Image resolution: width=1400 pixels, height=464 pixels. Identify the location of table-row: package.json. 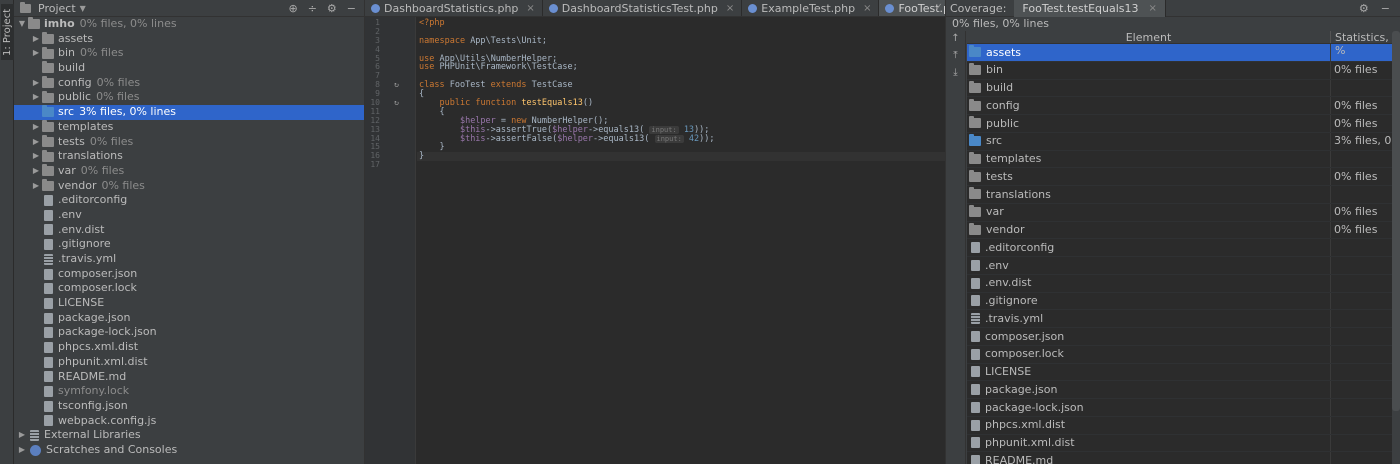
(1179, 390).